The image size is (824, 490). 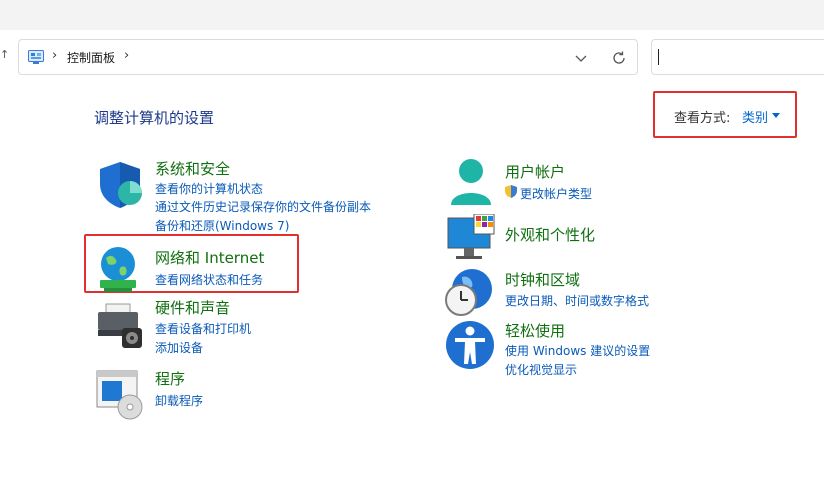 What do you see at coordinates (619, 58) in the screenshot?
I see `refresh-icon` at bounding box center [619, 58].